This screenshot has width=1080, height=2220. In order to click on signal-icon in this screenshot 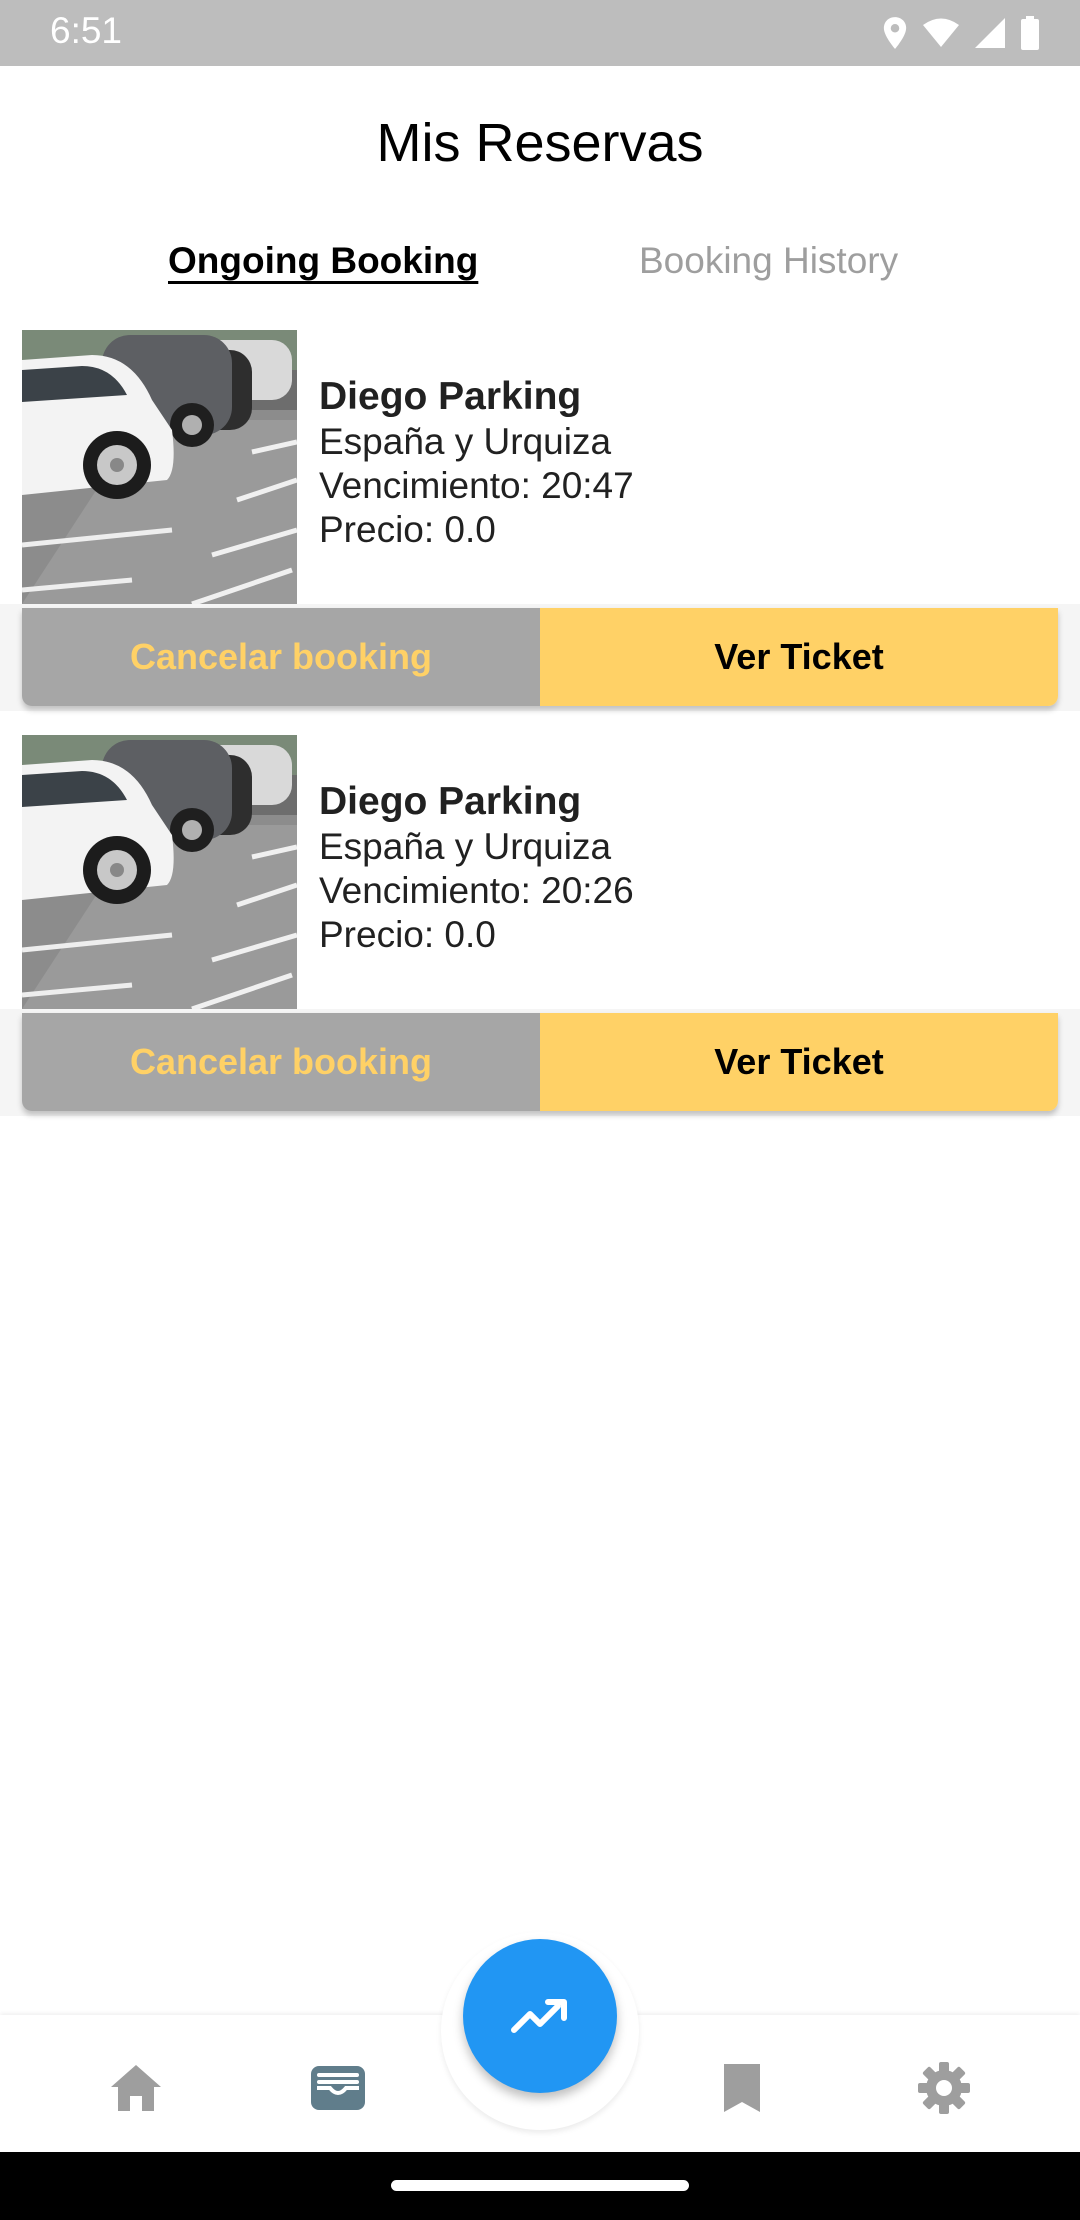, I will do `click(990, 33)`.